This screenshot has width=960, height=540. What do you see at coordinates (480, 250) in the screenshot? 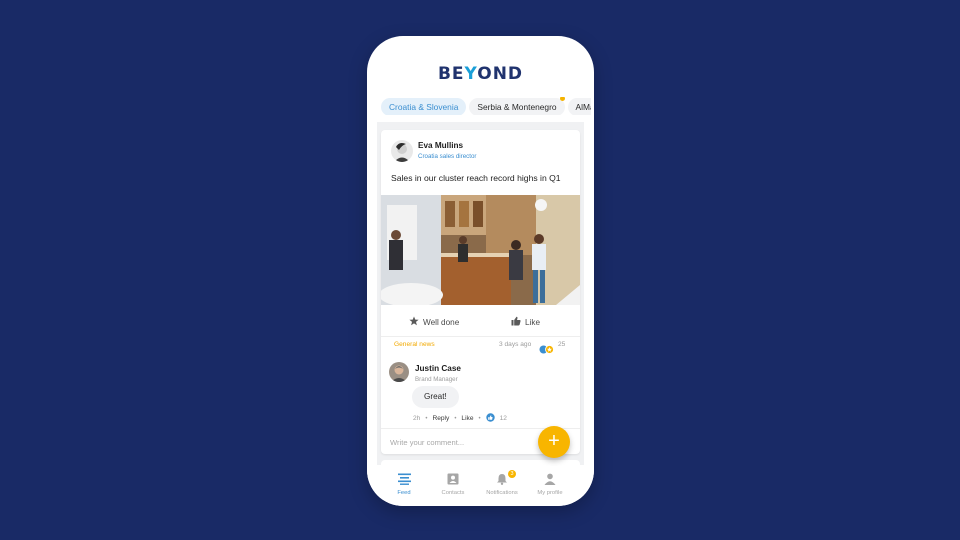
I see `post-photo` at bounding box center [480, 250].